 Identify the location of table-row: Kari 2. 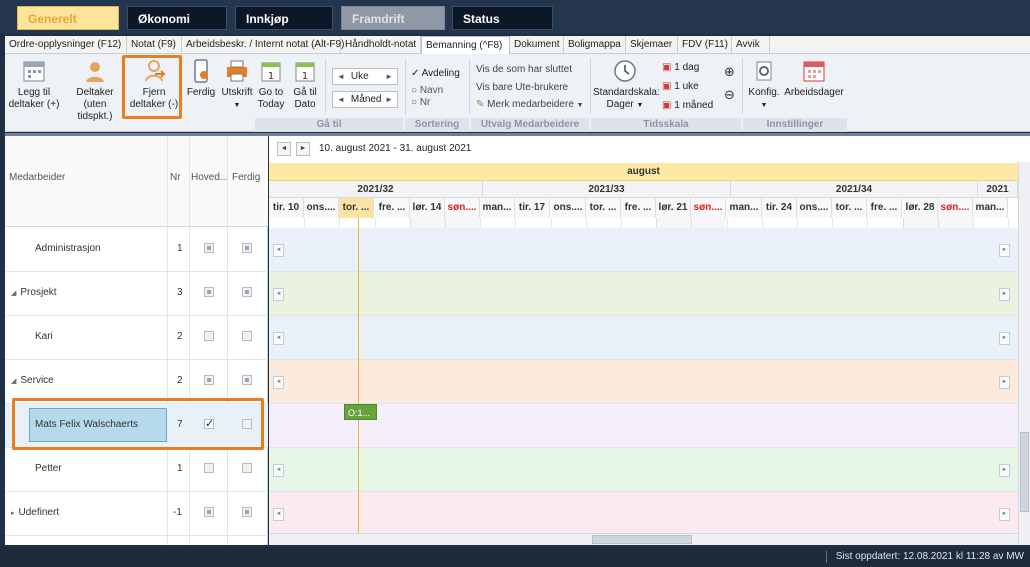
(136, 338).